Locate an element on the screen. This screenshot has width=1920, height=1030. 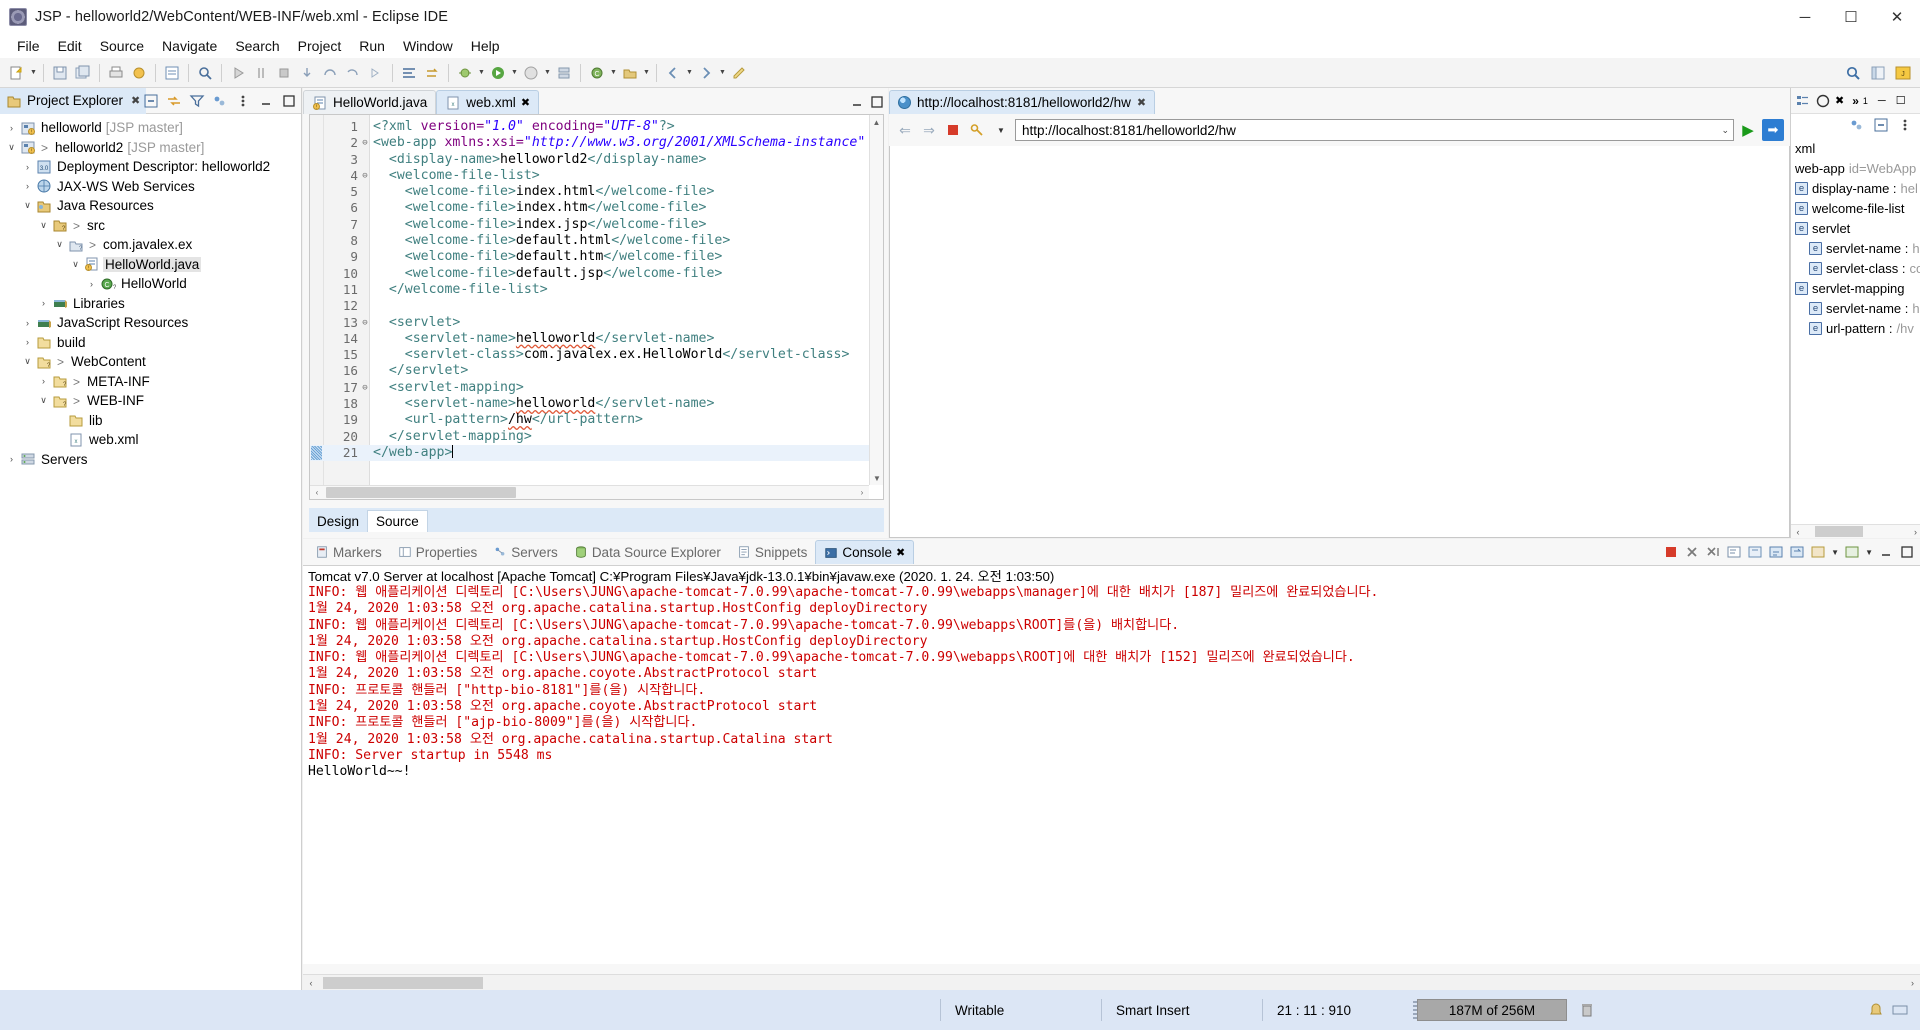
profile-dropdown-icon: ▼ is located at coordinates (547, 73).